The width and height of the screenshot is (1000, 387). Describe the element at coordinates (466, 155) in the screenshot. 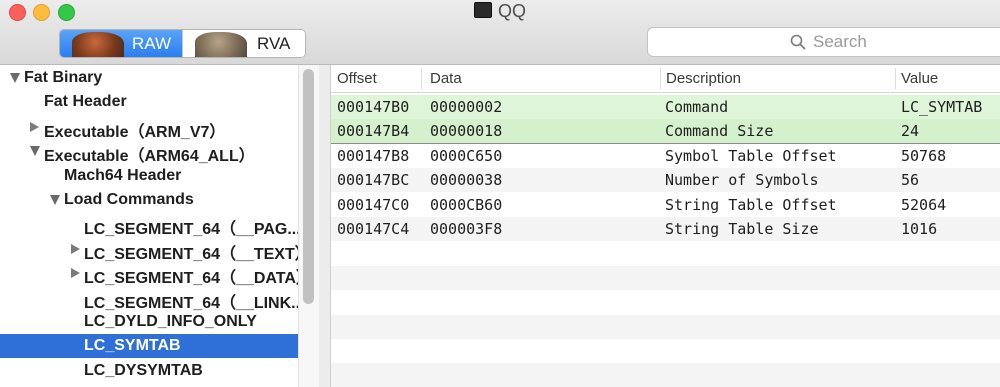

I see `data-cell: 0000C650` at that location.